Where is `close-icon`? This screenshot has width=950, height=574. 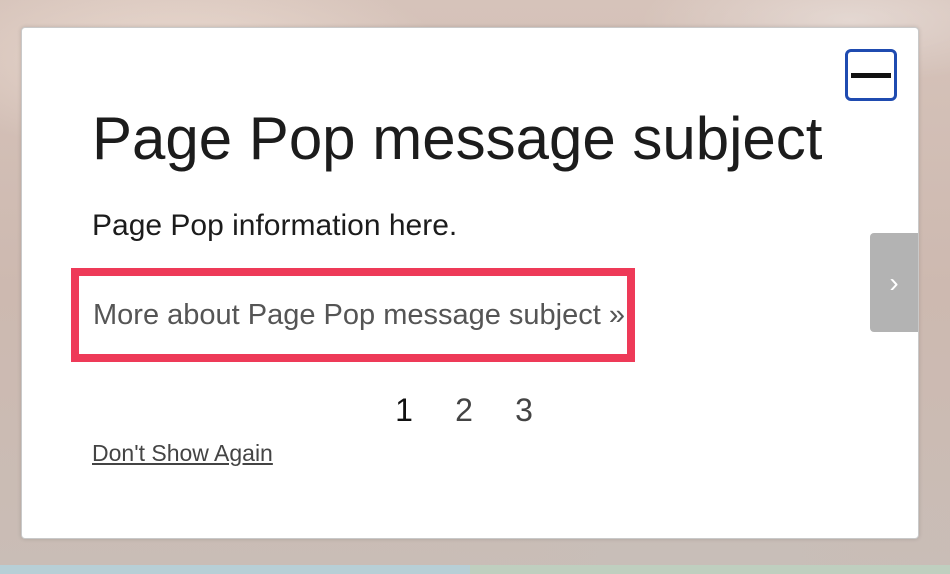 close-icon is located at coordinates (871, 75).